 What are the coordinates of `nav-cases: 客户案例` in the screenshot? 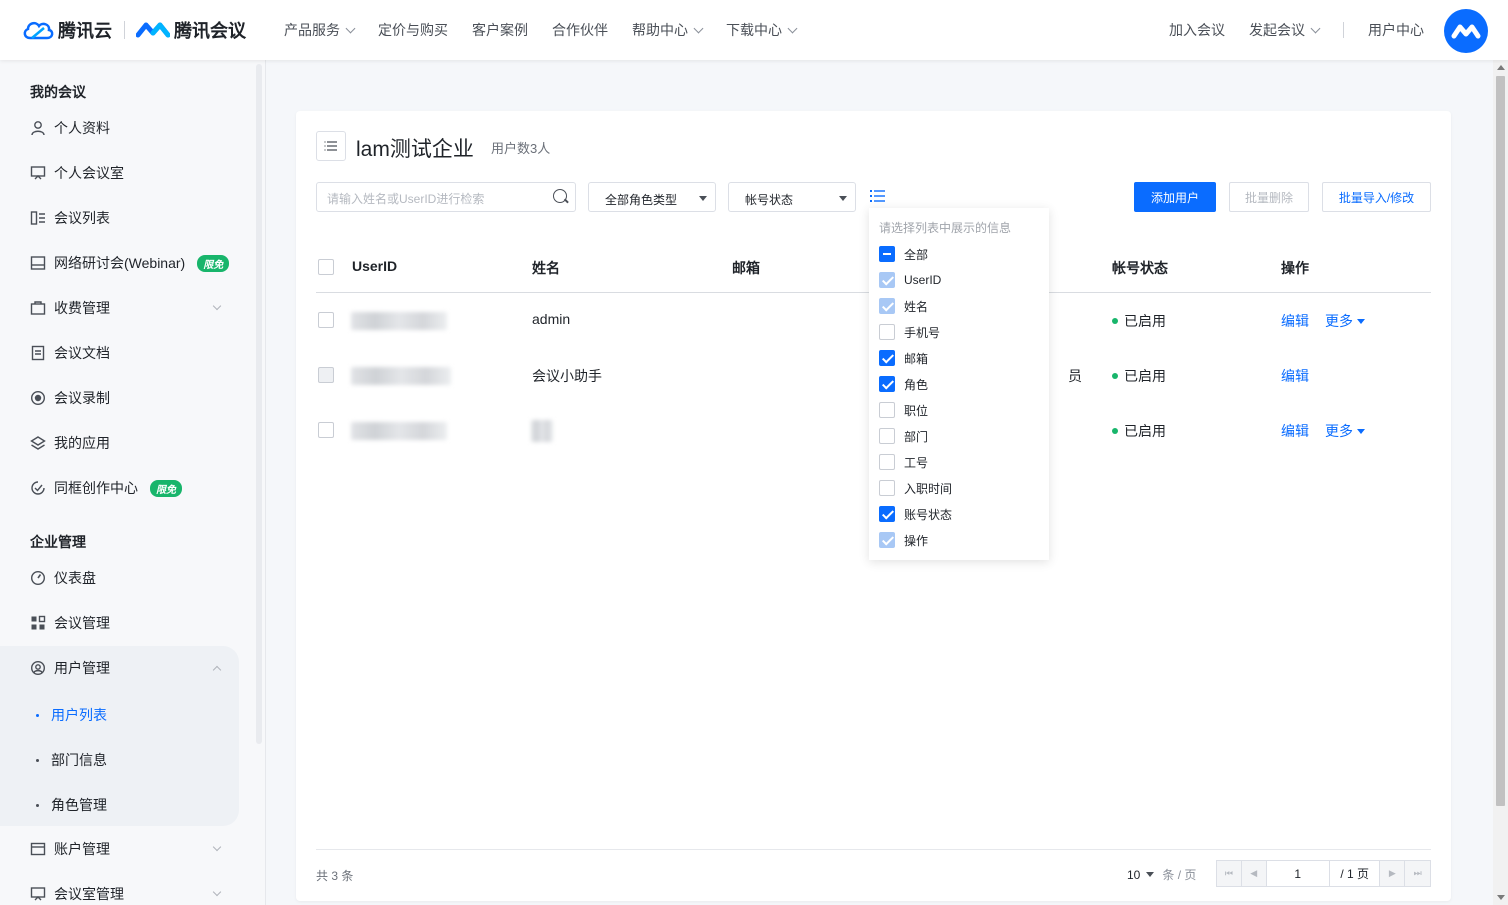 It's located at (500, 30).